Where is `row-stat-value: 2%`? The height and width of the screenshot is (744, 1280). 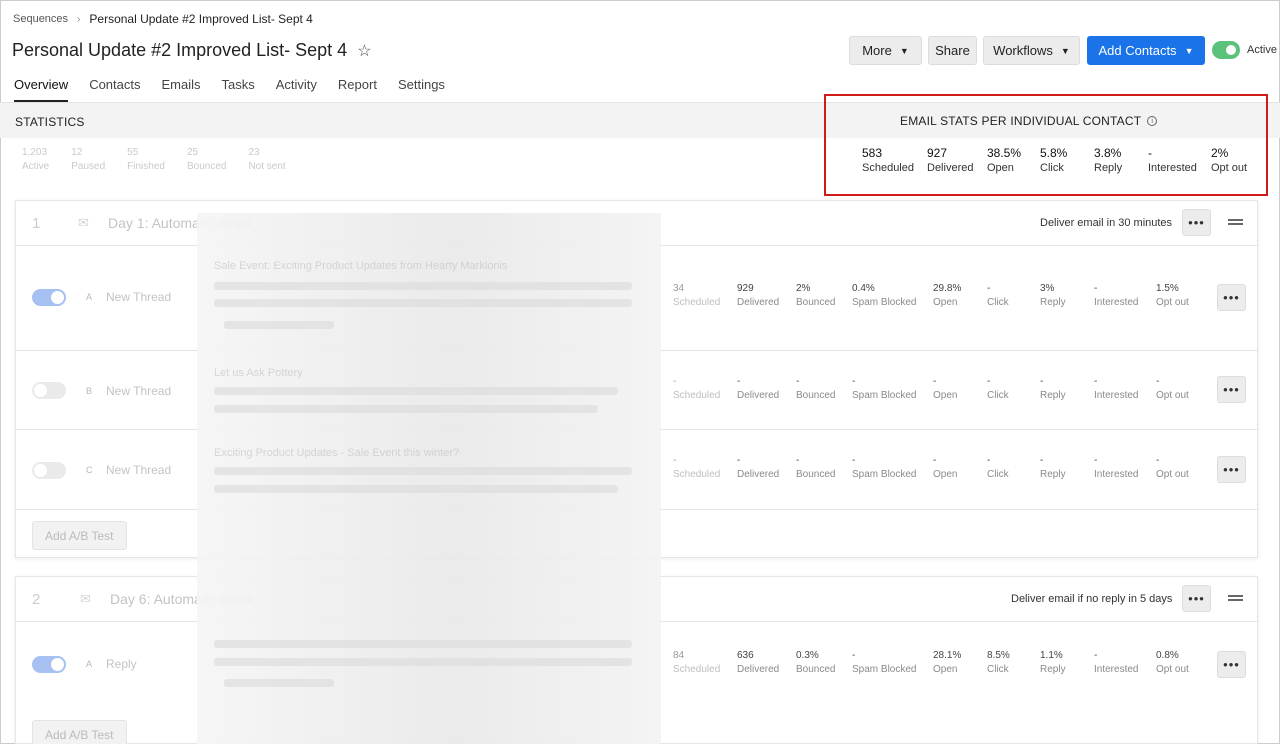 row-stat-value: 2% is located at coordinates (803, 288).